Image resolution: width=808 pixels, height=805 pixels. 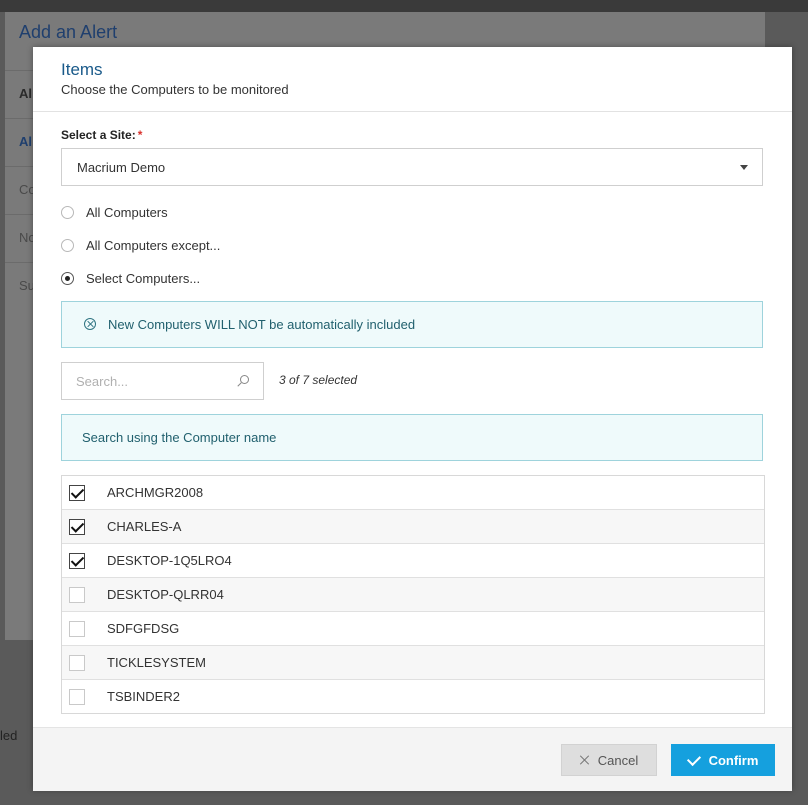 I want to click on site-label: Select a Site: *, so click(x=101, y=135).